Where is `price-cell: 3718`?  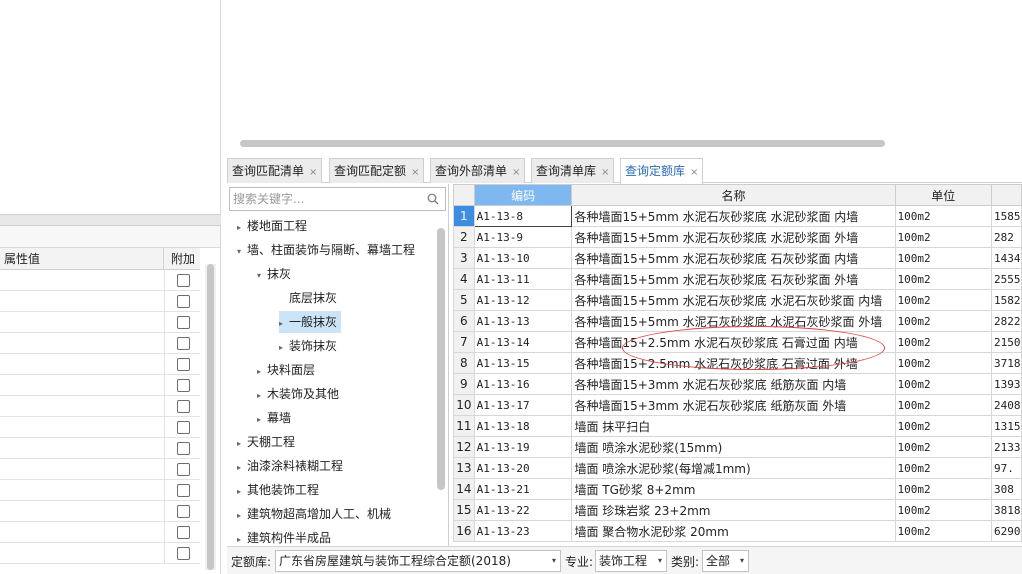 price-cell: 3718 is located at coordinates (1006, 363).